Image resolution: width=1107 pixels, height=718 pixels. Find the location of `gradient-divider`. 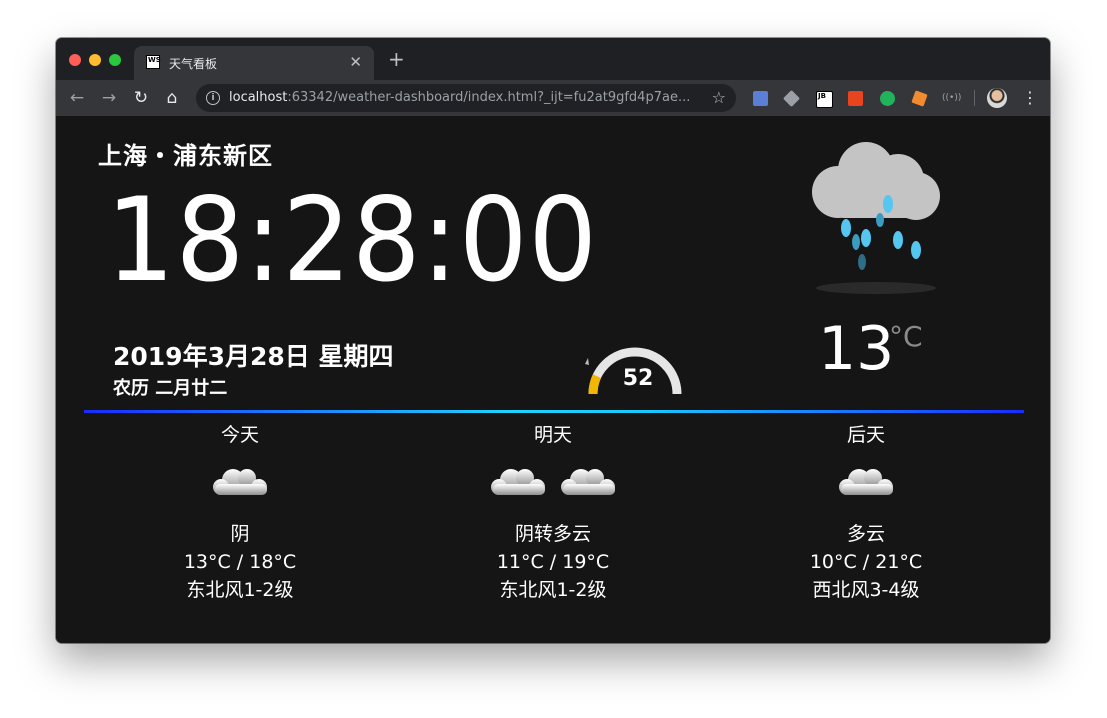

gradient-divider is located at coordinates (554, 411).